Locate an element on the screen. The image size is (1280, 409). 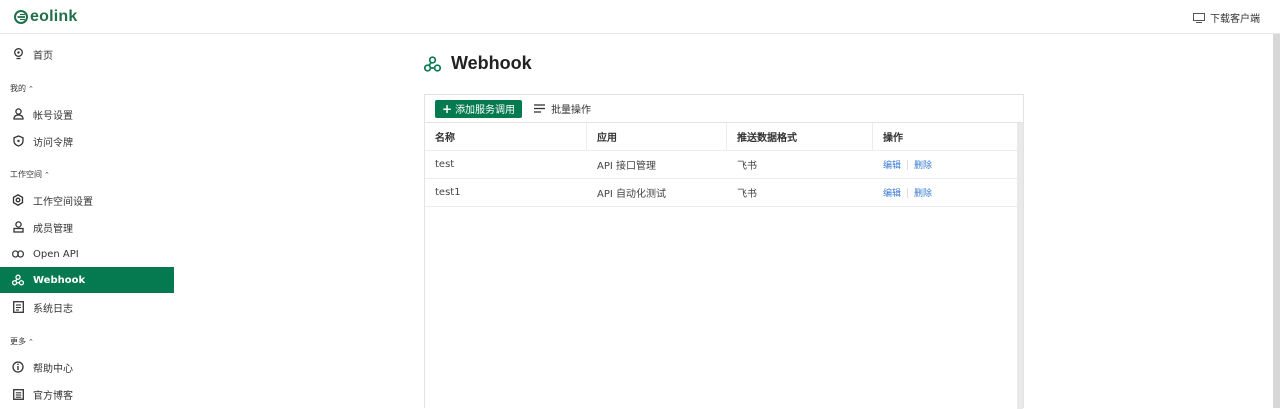
batch-operation-button: 批量操作 is located at coordinates (562, 108).